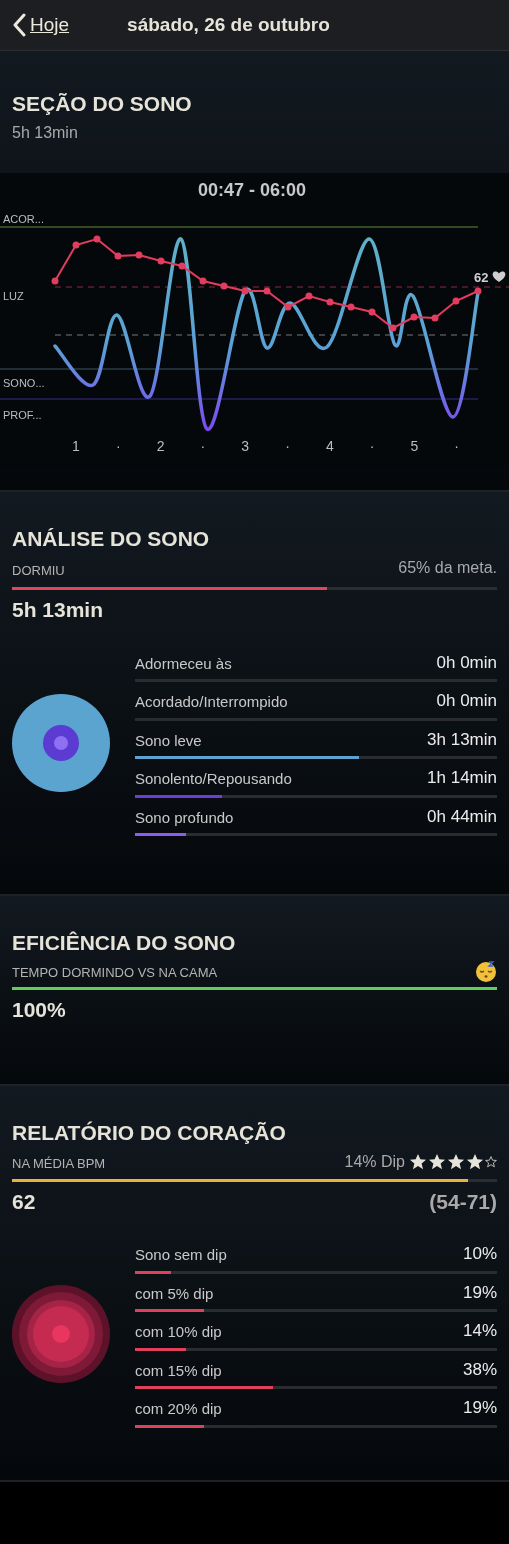 The image size is (509, 1544). What do you see at coordinates (252, 190) in the screenshot?
I see `time-range: 00:47 - 06:00` at bounding box center [252, 190].